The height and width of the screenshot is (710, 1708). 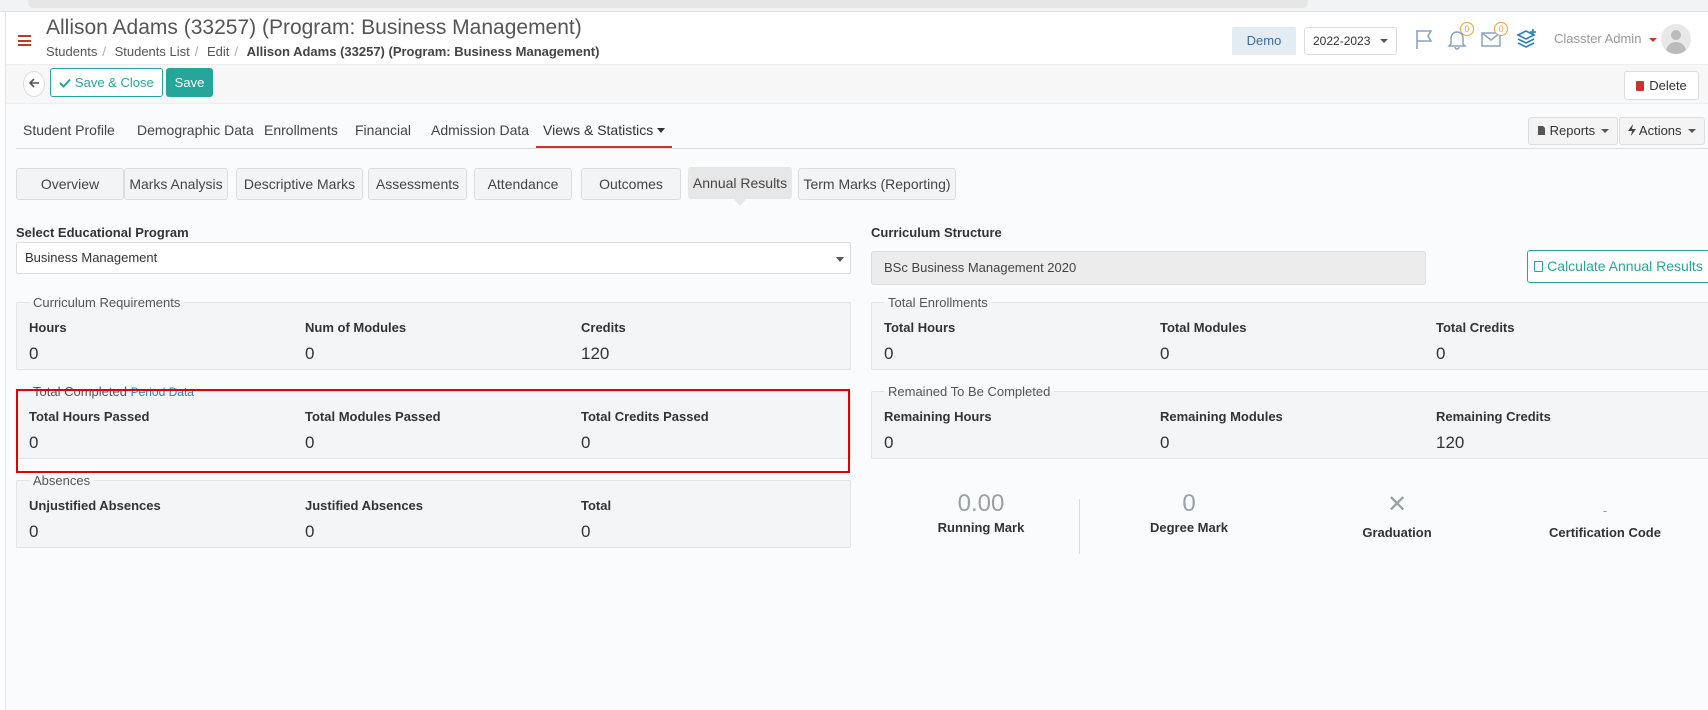 I want to click on total-completed-legend: Total Completed Period Data, so click(x=113, y=391).